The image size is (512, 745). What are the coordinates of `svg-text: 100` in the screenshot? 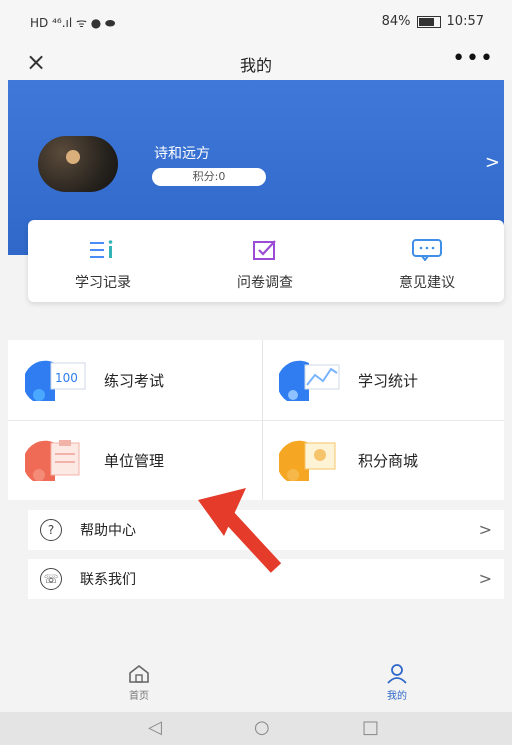 It's located at (66, 378).